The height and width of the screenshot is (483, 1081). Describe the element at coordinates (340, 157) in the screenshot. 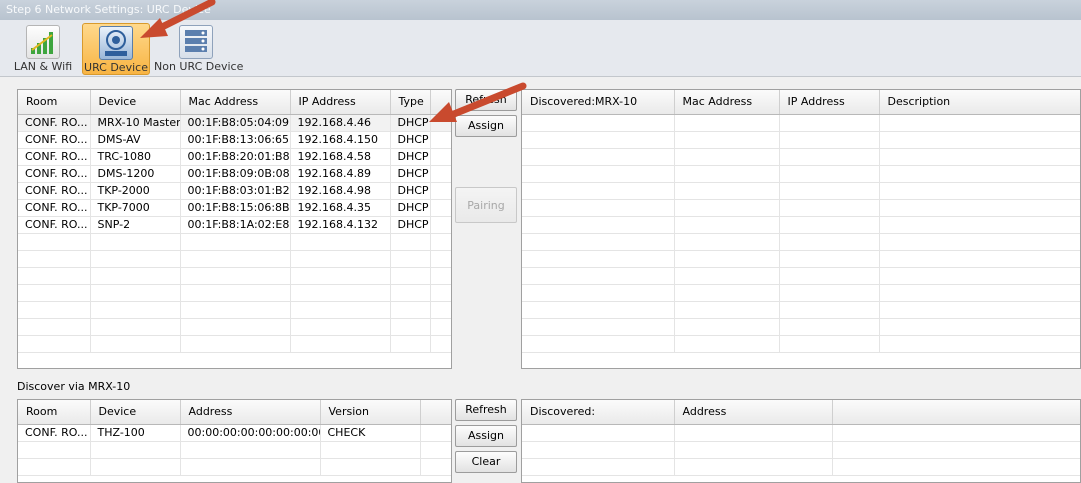

I see `cell-ip: 192.168.4.58` at that location.